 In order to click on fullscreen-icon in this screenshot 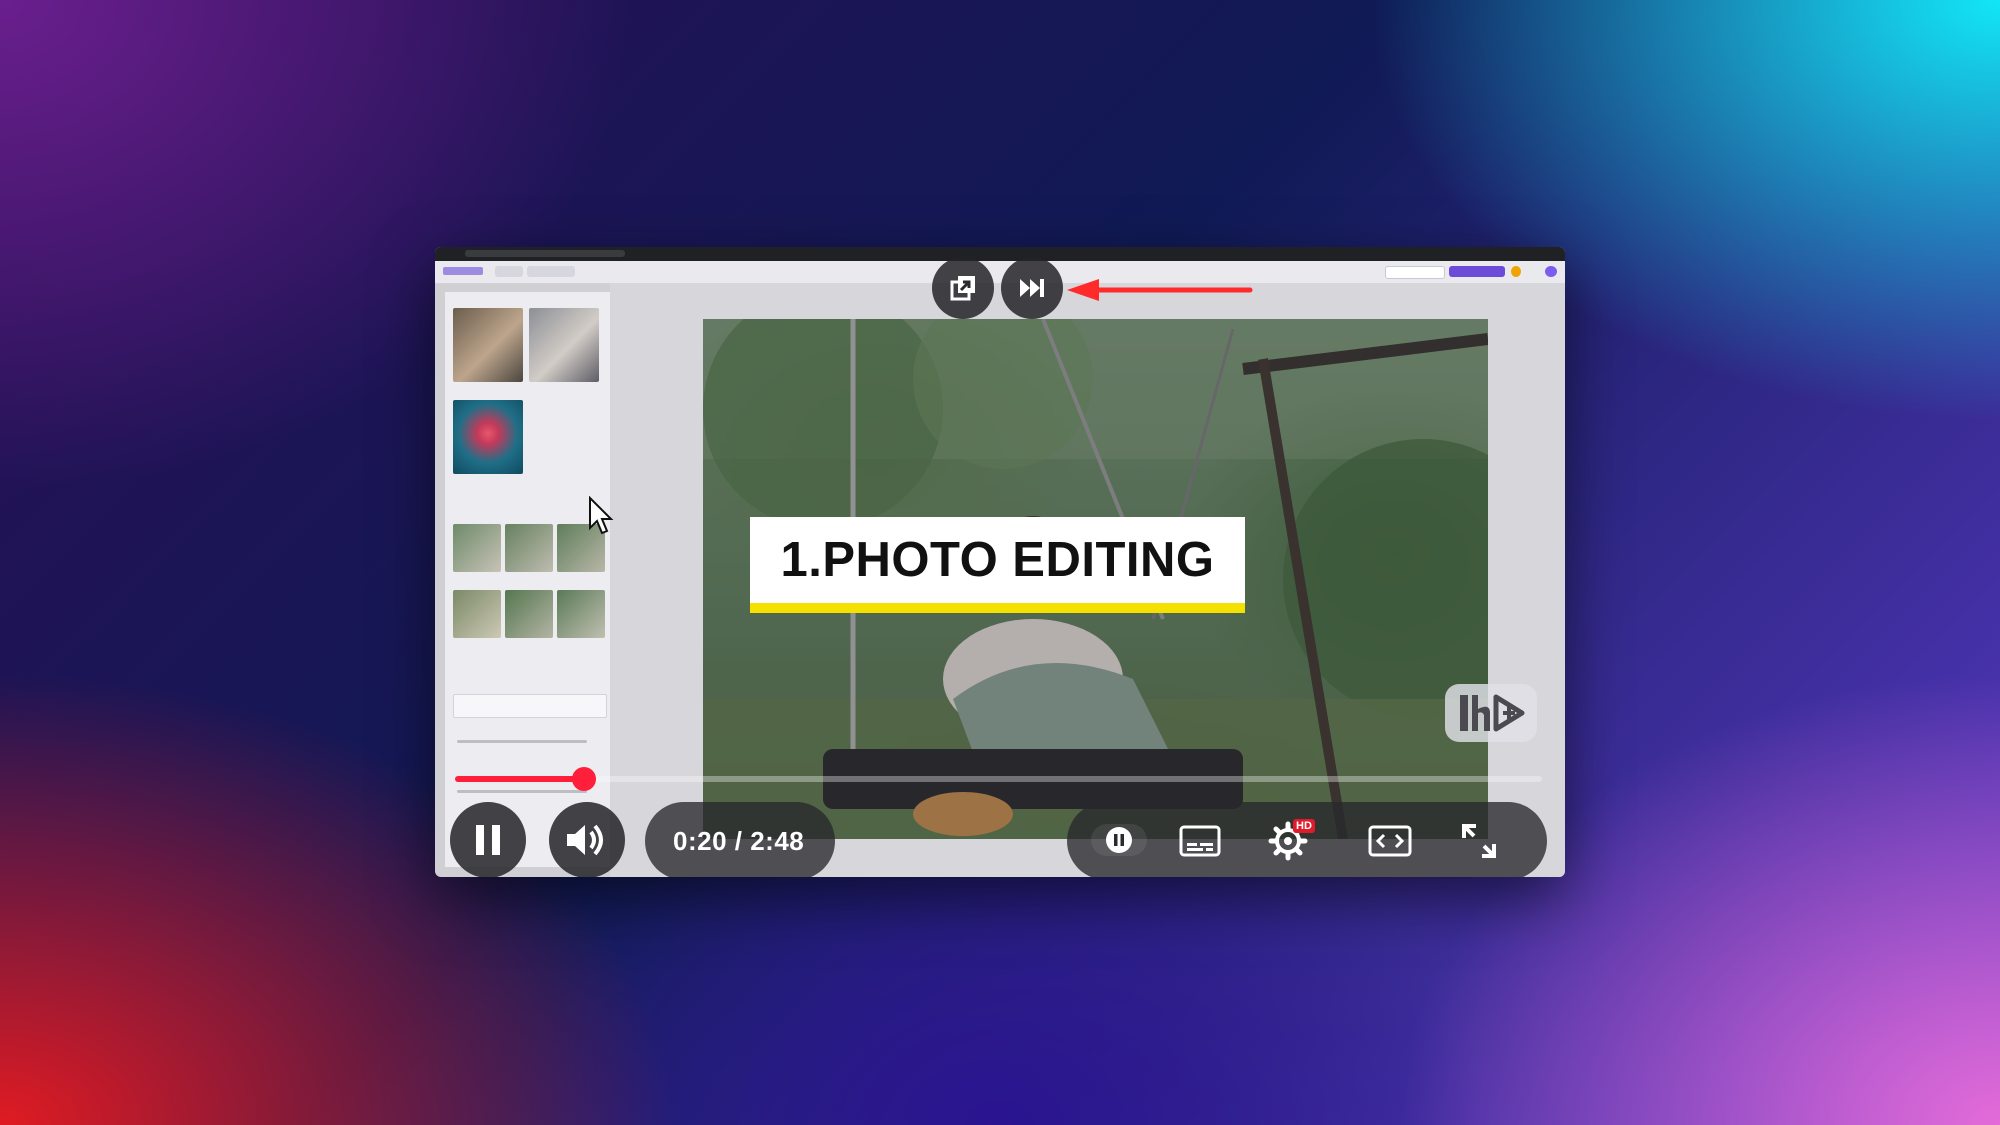, I will do `click(1479, 841)`.